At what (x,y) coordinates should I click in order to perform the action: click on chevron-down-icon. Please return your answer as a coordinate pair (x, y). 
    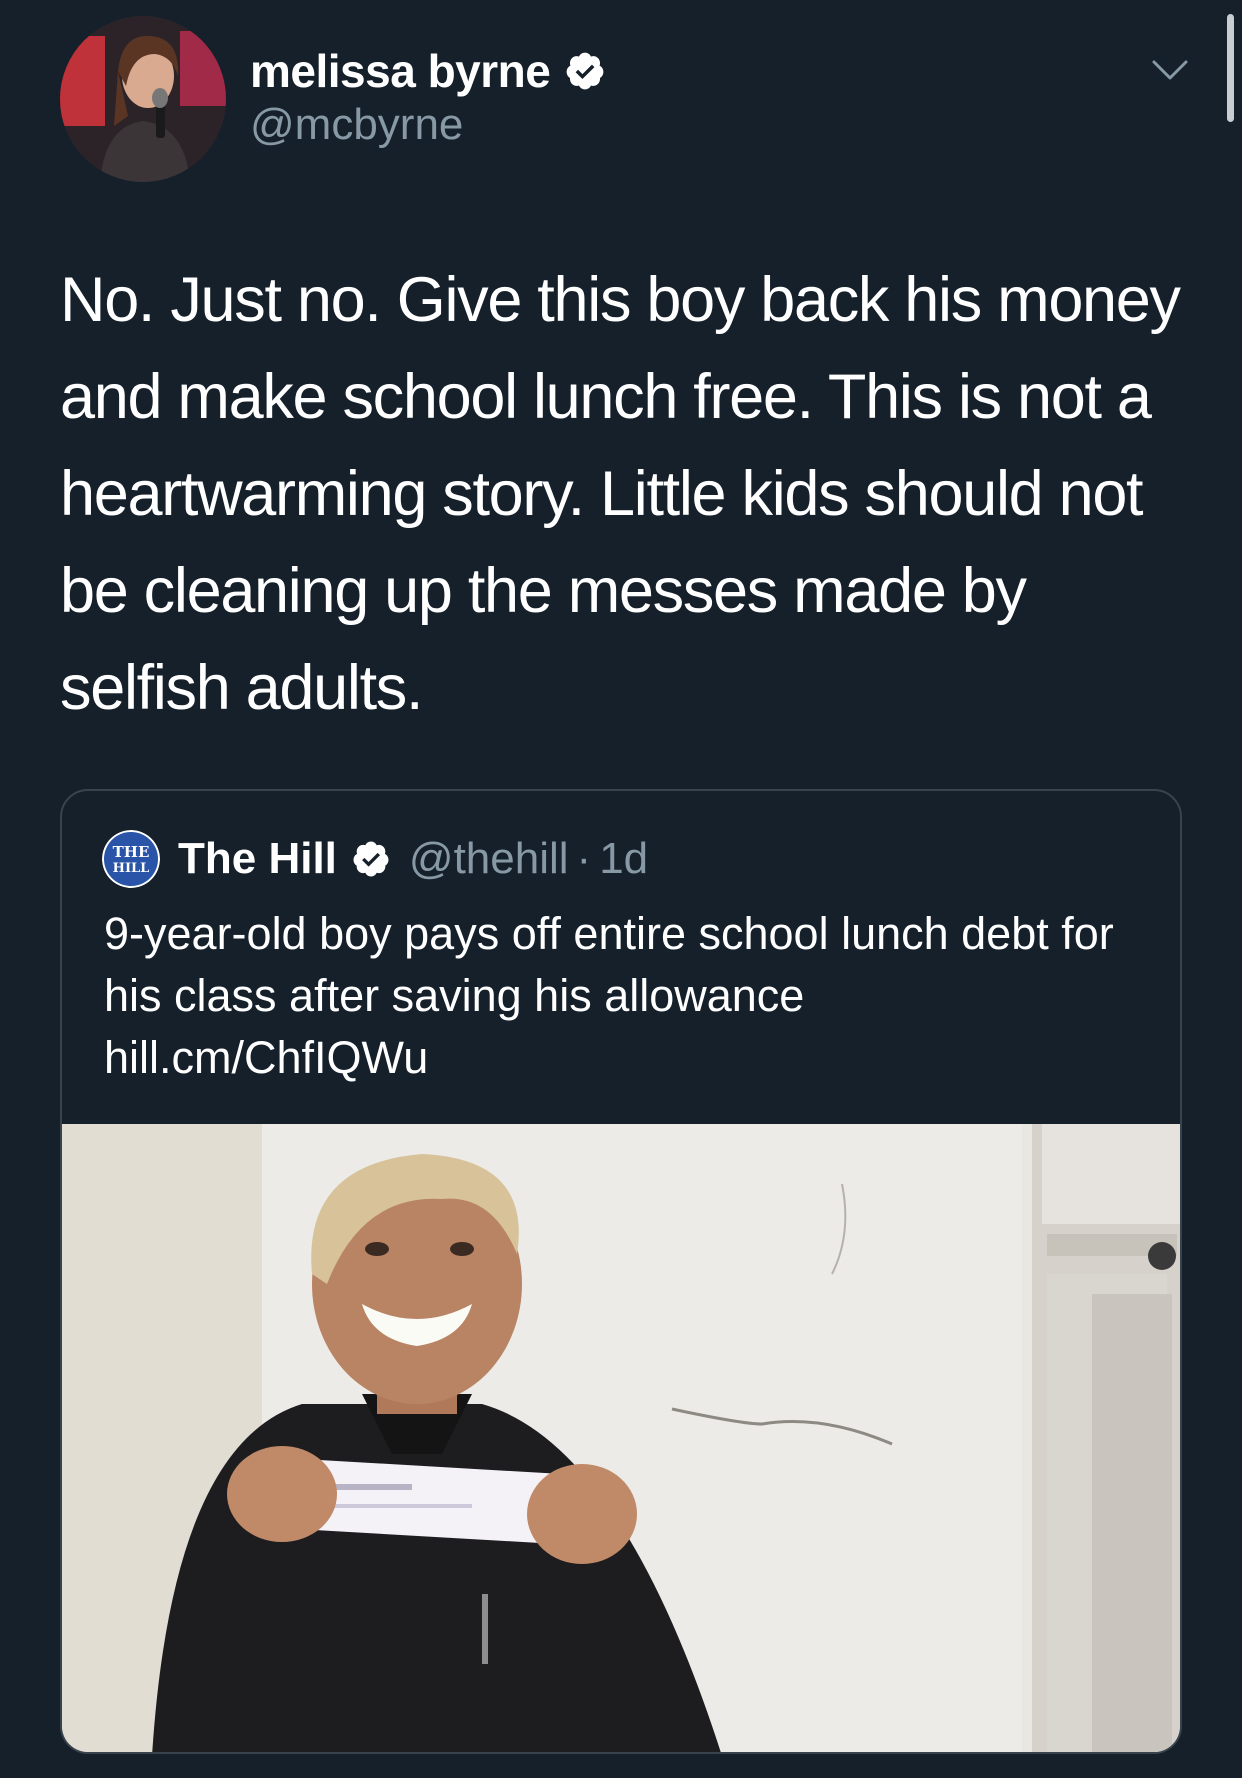
    Looking at the image, I should click on (1170, 70).